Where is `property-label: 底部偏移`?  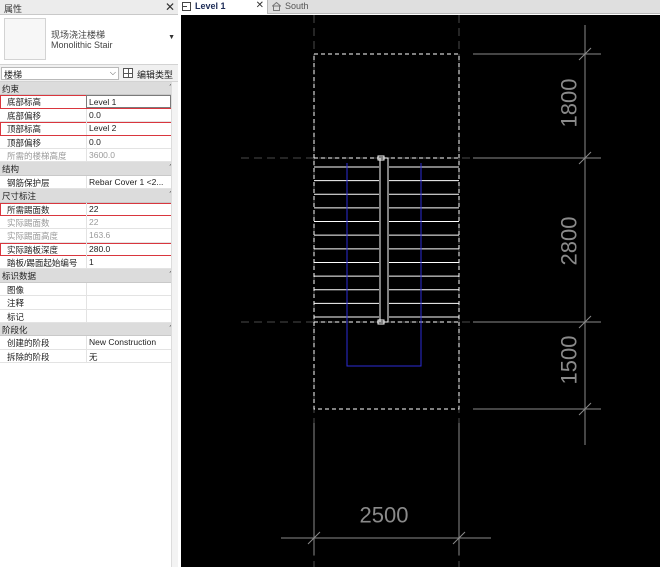
property-label: 底部偏移 is located at coordinates (24, 115).